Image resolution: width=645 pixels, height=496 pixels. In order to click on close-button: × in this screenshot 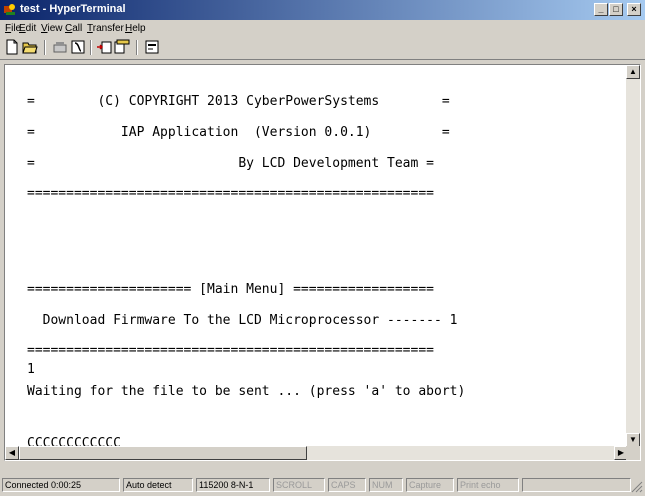, I will do `click(634, 9)`.